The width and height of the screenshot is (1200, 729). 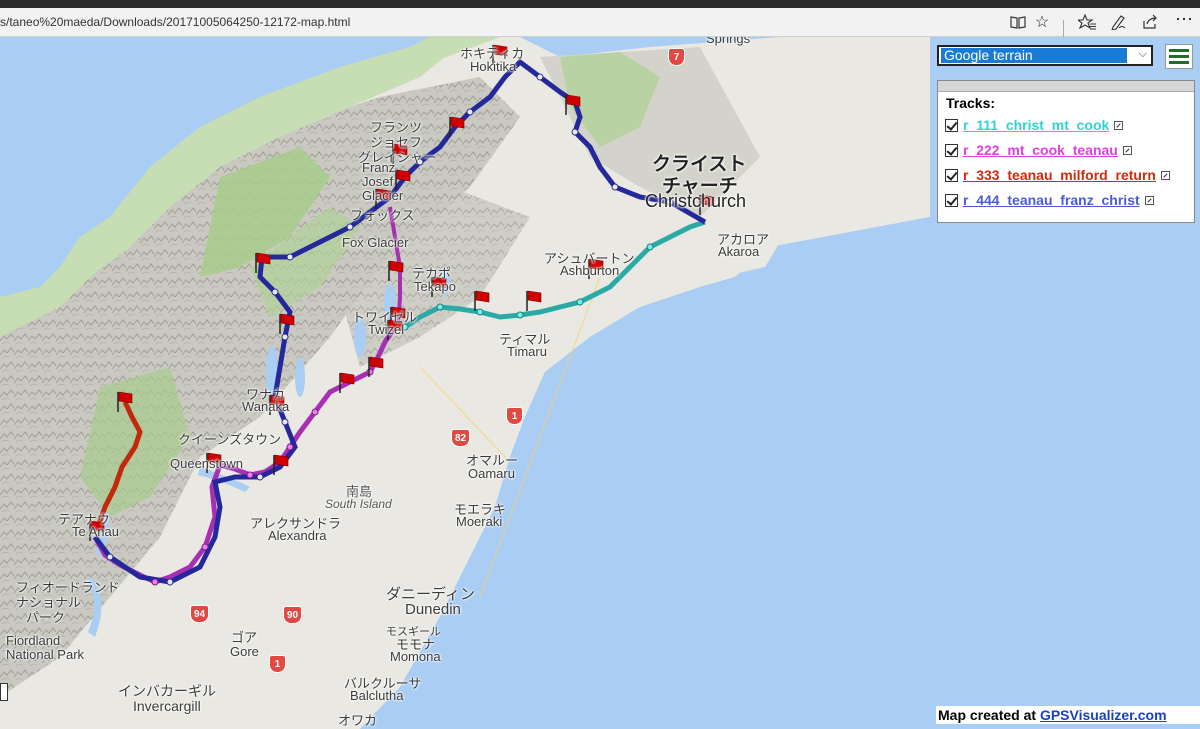 I want to click on road-shield-90: 90, so click(x=292, y=615).